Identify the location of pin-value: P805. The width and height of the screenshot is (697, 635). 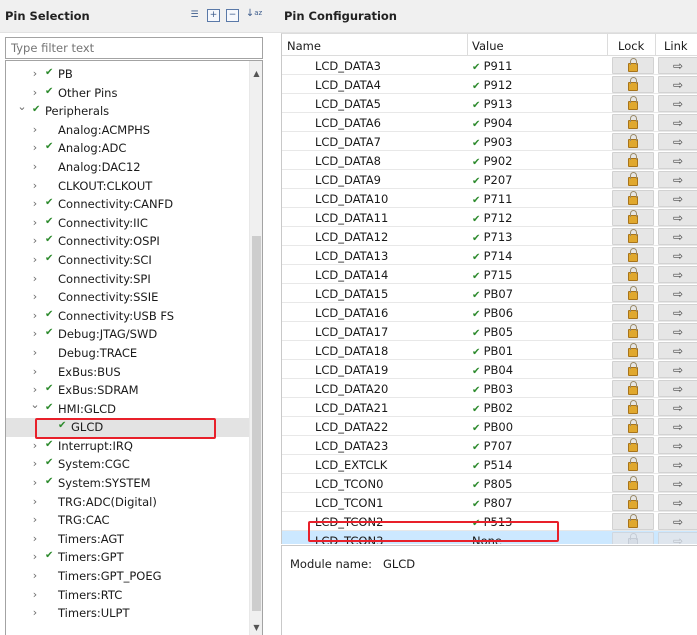
(498, 484).